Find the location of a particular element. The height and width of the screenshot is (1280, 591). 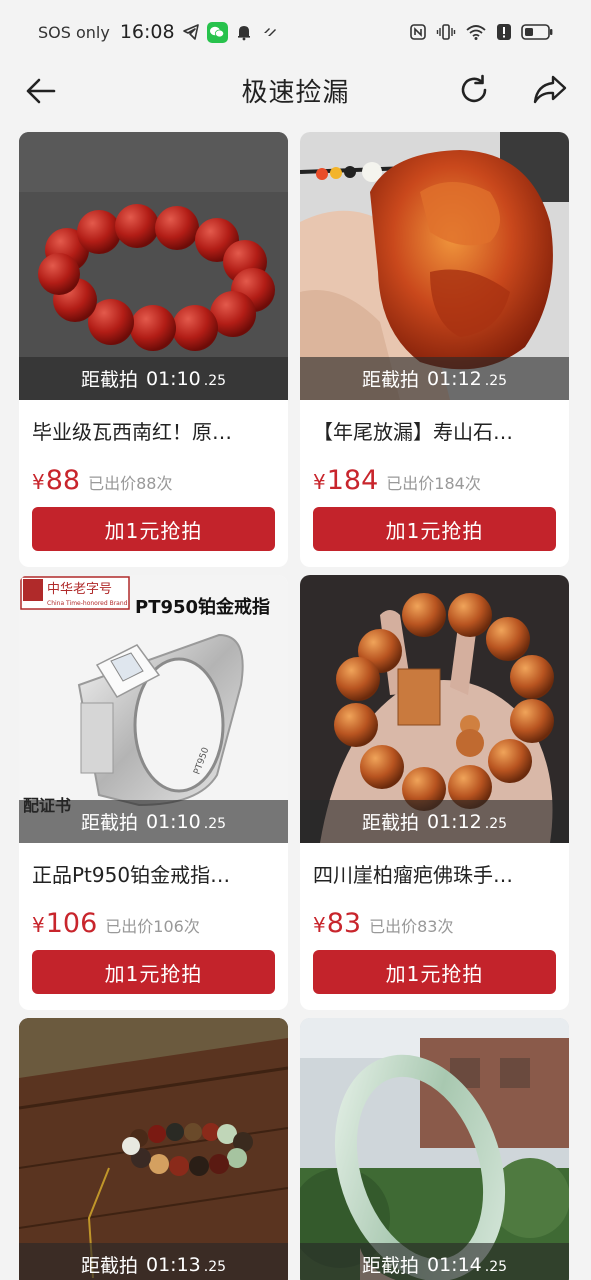

bell-icon is located at coordinates (244, 32).